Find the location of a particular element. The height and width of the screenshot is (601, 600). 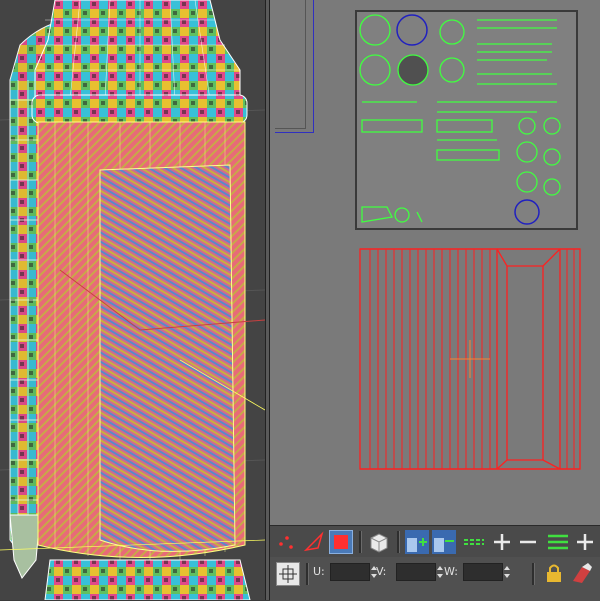

shrink-loop-button is located at coordinates (528, 542).